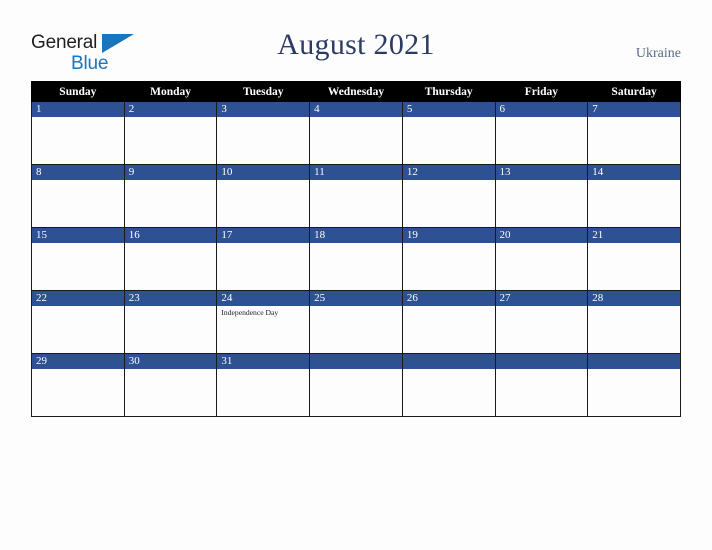 The height and width of the screenshot is (550, 712). I want to click on calendar-day-cell: 26, so click(448, 322).